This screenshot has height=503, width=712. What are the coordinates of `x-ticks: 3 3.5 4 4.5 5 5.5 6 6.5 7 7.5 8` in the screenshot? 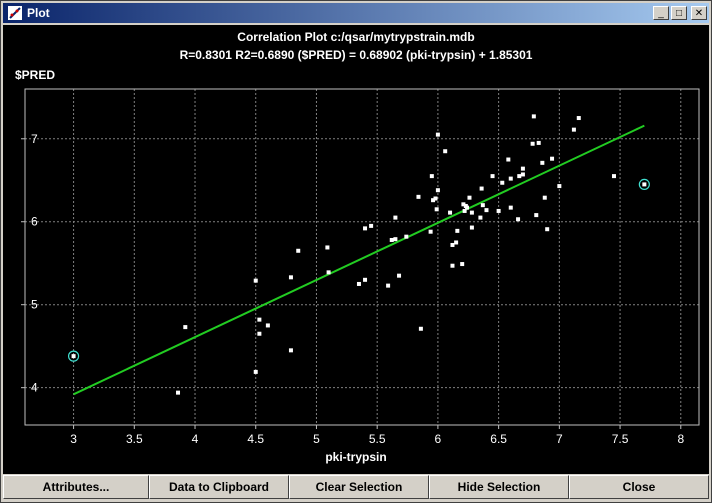 It's located at (377, 435).